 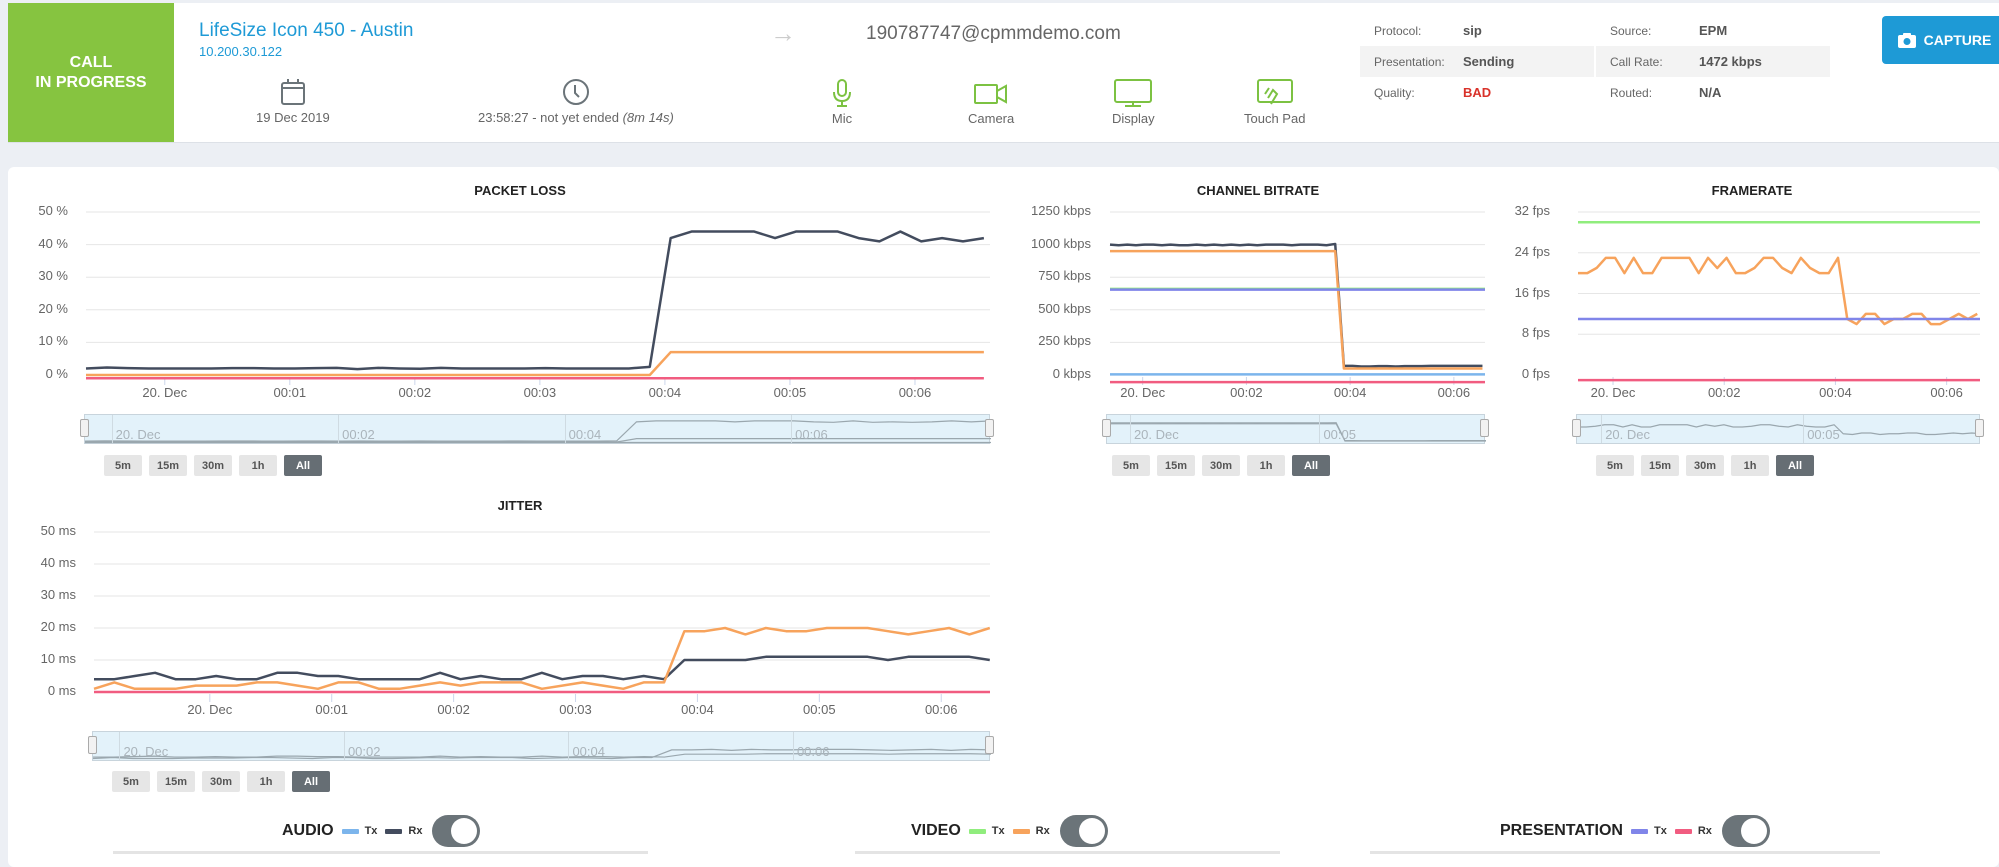 What do you see at coordinates (210, 709) in the screenshot?
I see `x-tick-label: 20. Dec` at bounding box center [210, 709].